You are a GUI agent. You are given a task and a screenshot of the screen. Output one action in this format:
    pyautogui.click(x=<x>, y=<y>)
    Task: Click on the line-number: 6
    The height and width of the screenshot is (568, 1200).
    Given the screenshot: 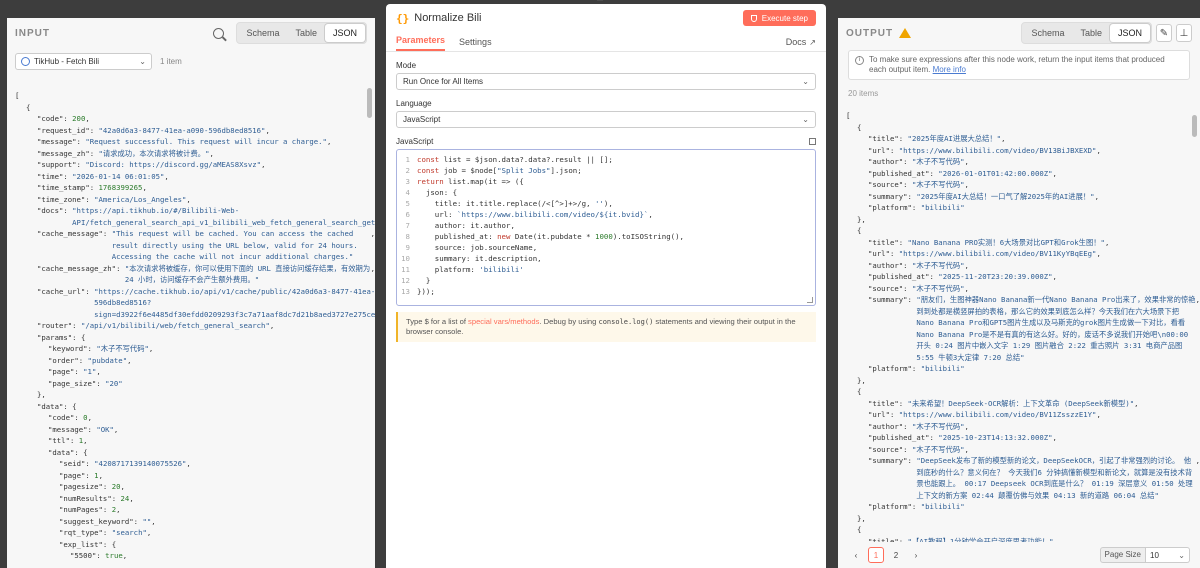 What is the action you would take?
    pyautogui.click(x=407, y=214)
    